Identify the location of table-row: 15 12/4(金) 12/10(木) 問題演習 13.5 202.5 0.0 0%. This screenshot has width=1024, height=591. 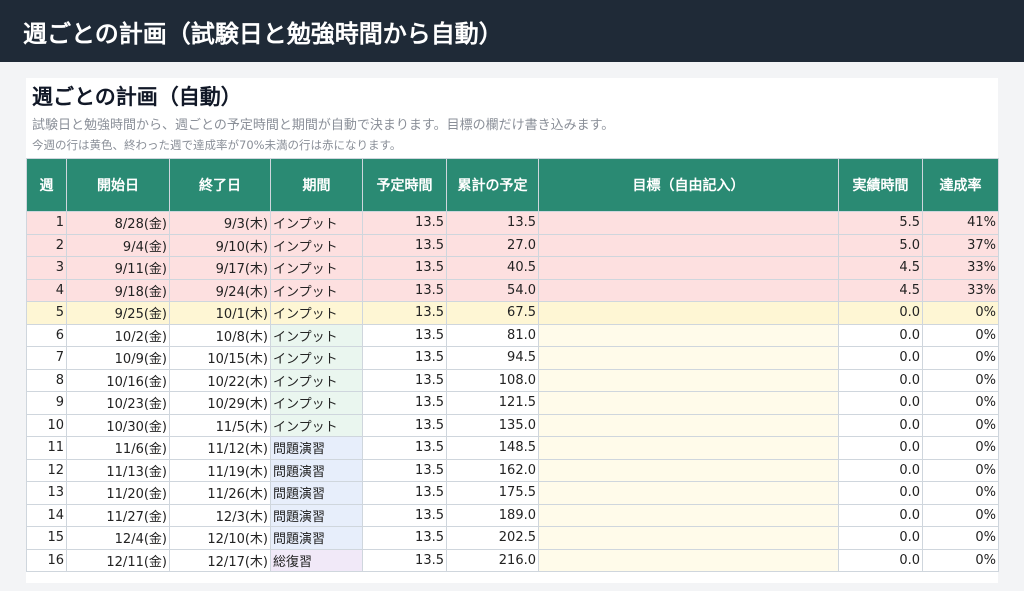
(512, 538).